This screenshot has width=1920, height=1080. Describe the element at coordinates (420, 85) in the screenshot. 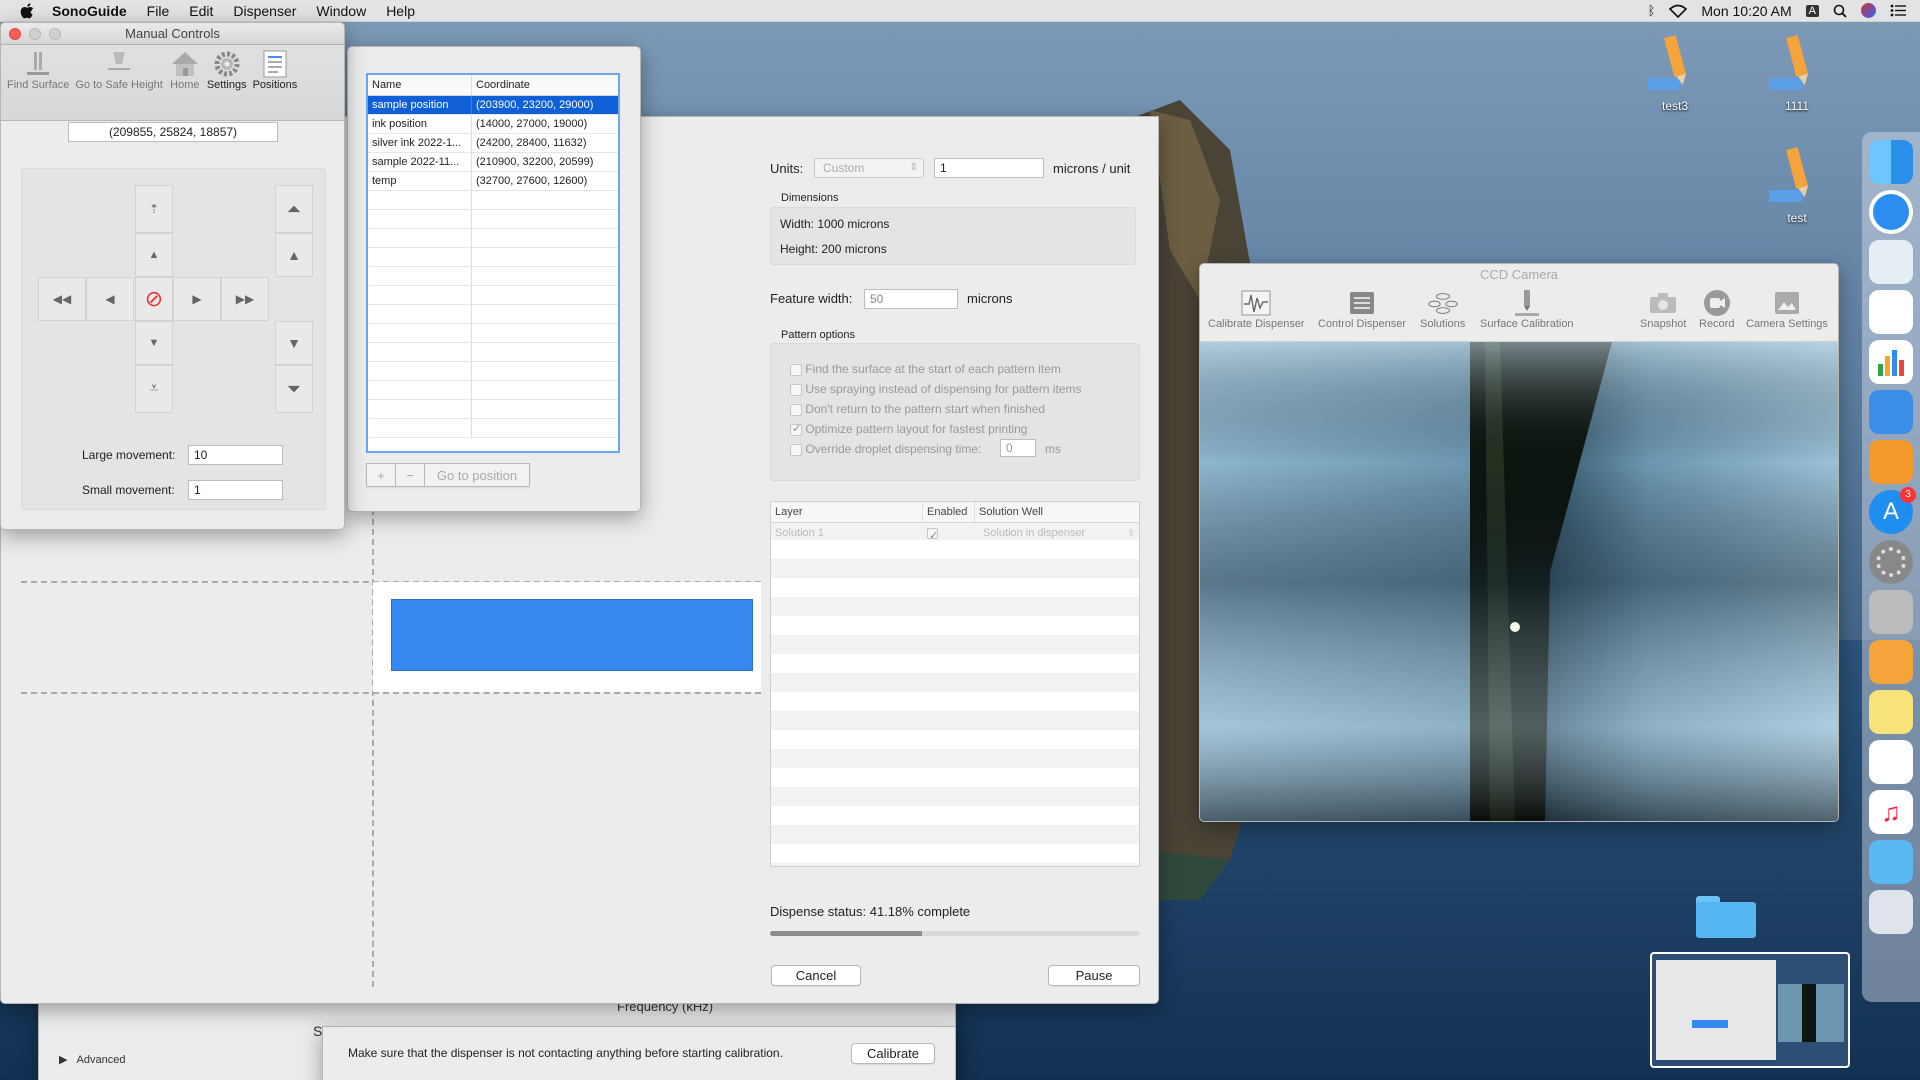

I see `col-name: Name` at that location.